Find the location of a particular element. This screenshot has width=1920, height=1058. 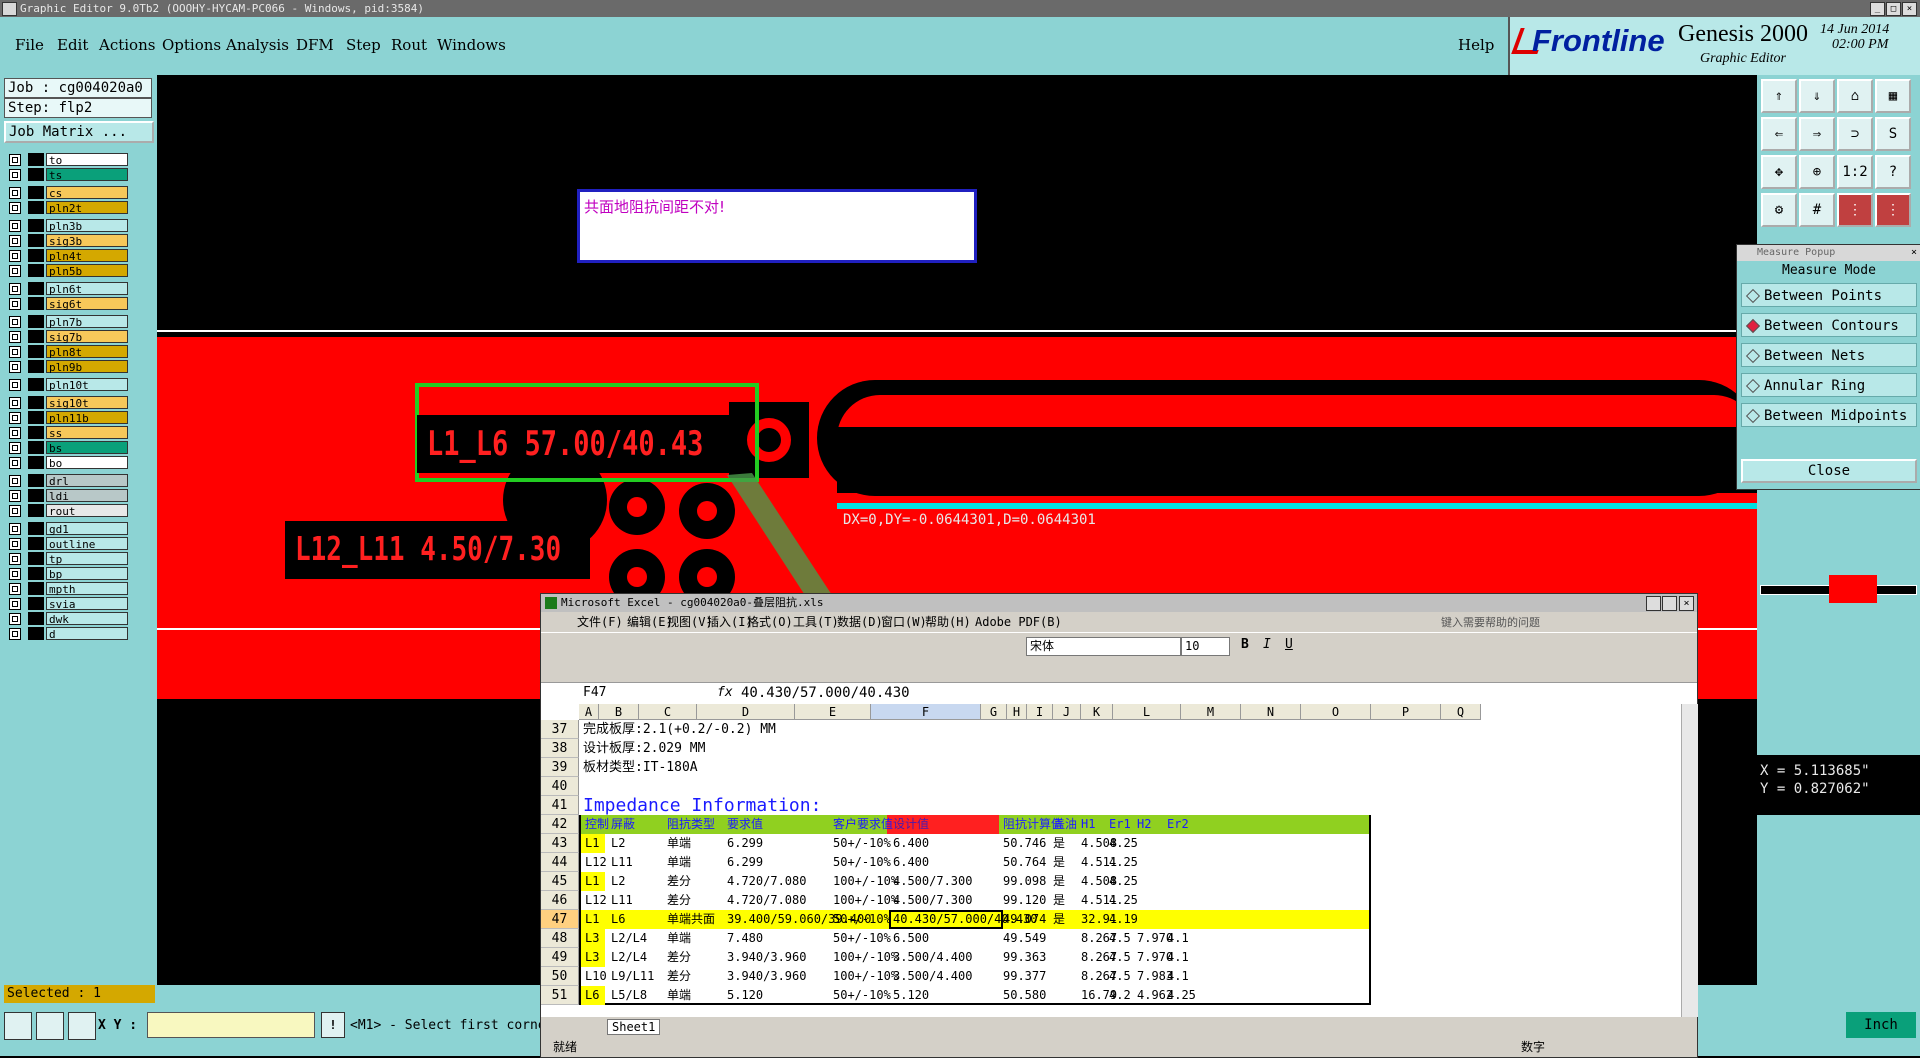

cell: 盖油 is located at coordinates (1065, 824).